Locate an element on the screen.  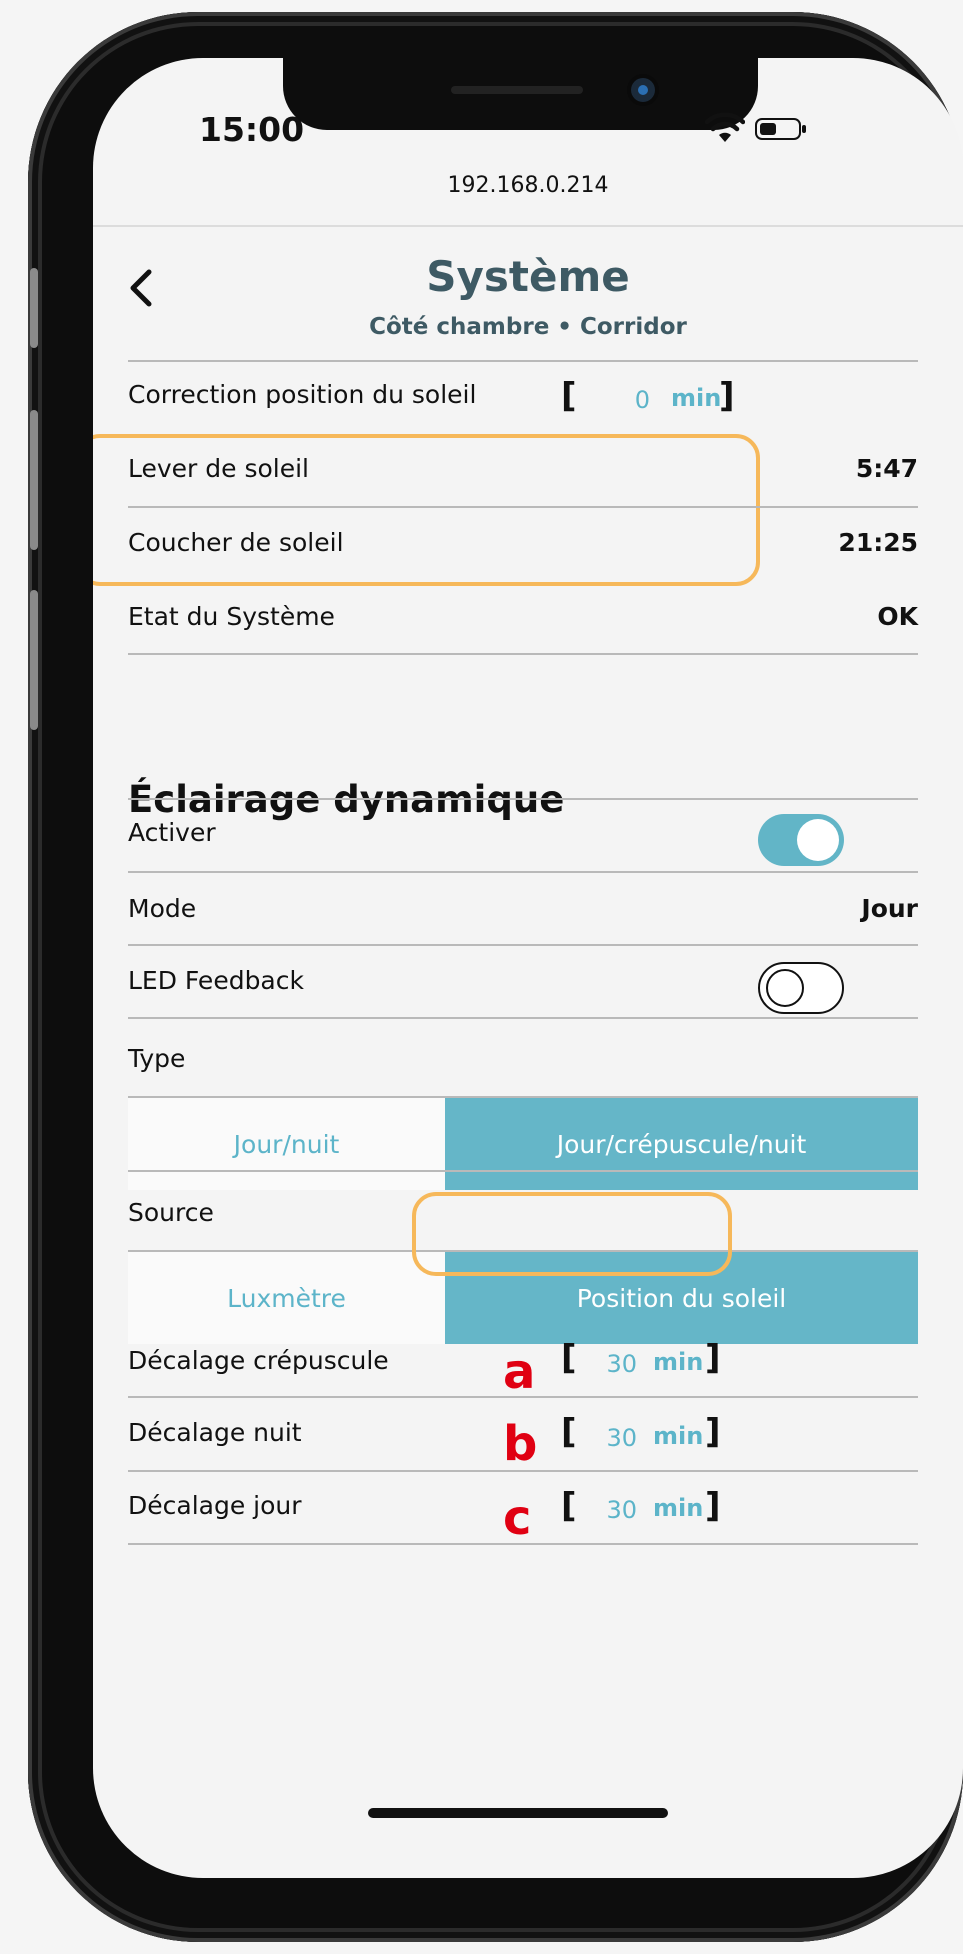
offset-night-unit: min is located at coordinates (678, 1436).